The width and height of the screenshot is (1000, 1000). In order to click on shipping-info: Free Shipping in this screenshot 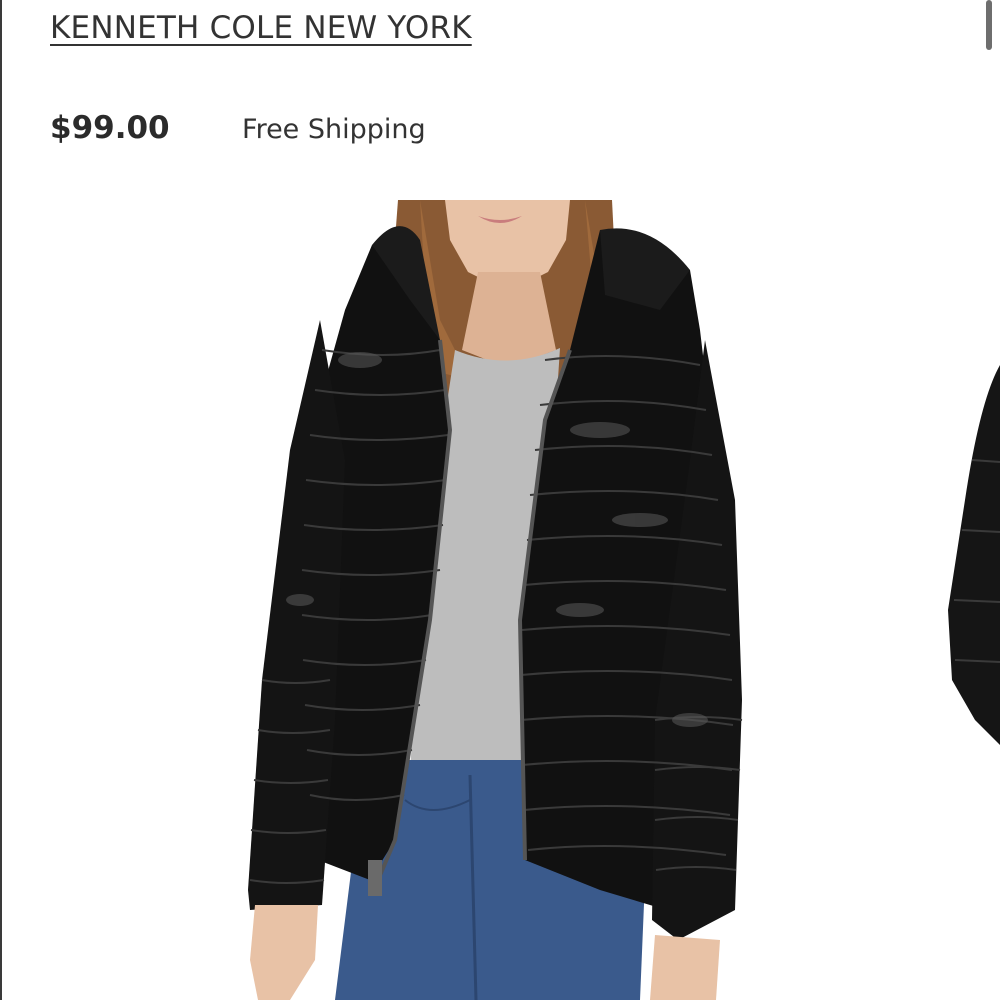, I will do `click(334, 129)`.